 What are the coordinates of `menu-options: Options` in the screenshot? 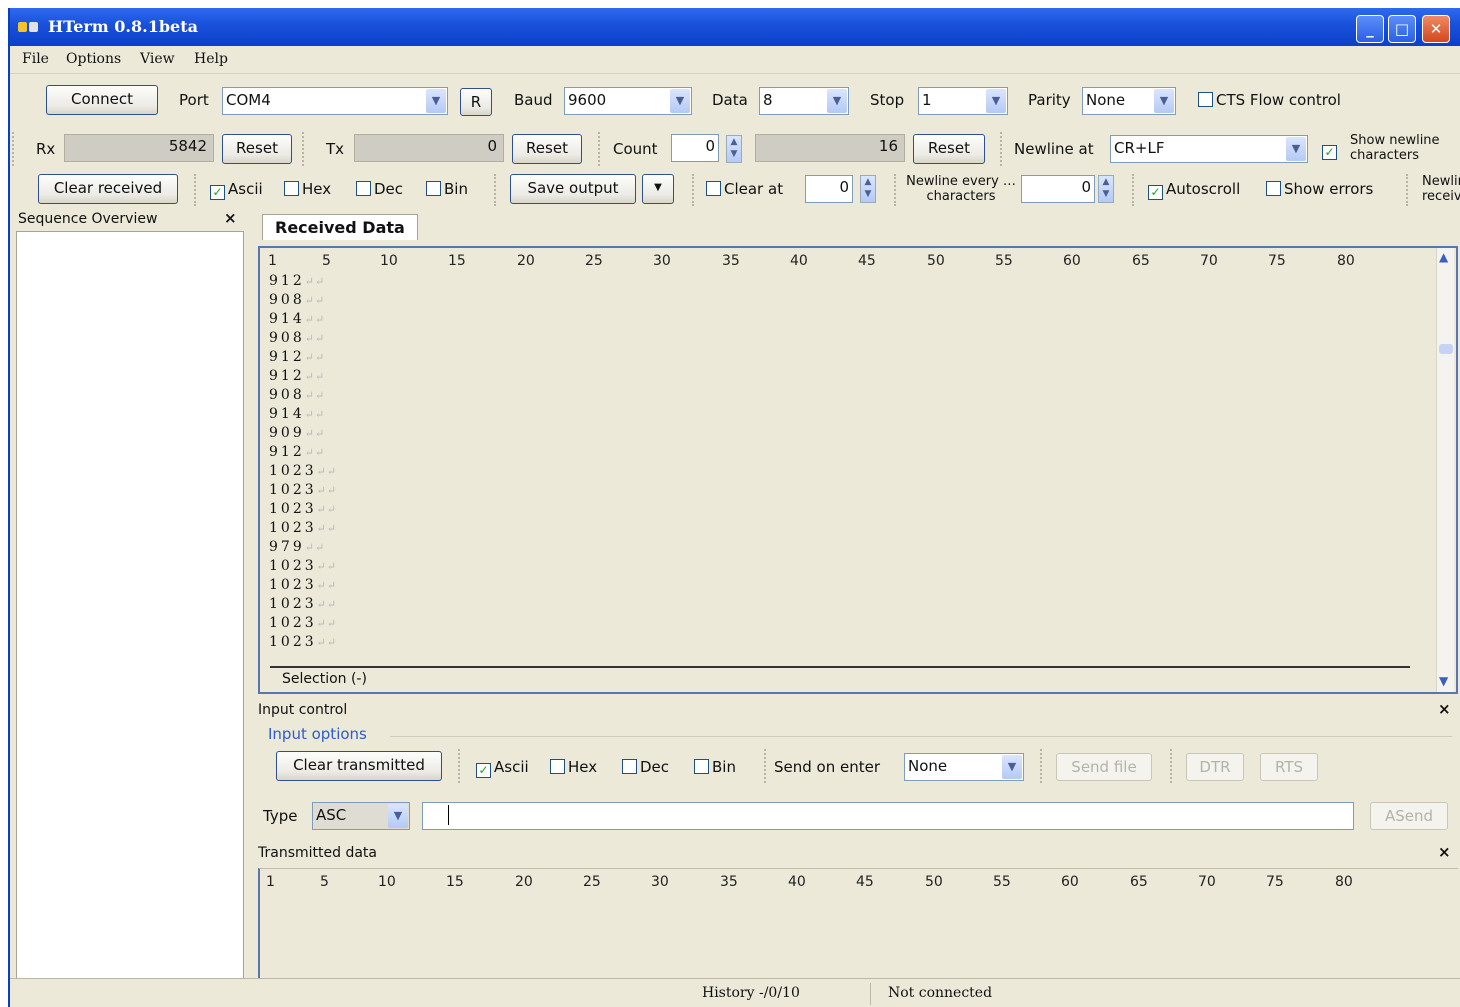 It's located at (93, 59).